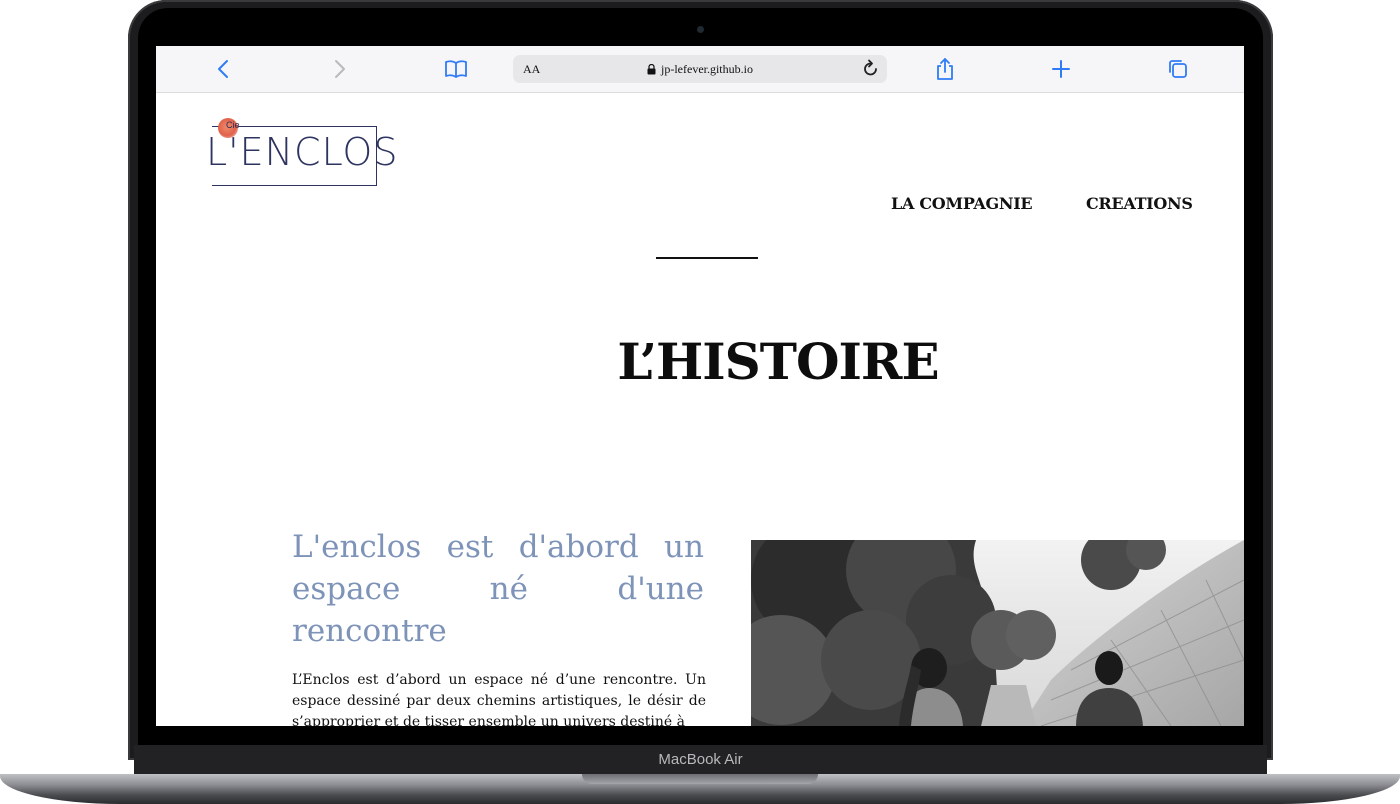 This screenshot has width=1400, height=804. Describe the element at coordinates (1061, 69) in the screenshot. I see `new-tab-icon` at that location.